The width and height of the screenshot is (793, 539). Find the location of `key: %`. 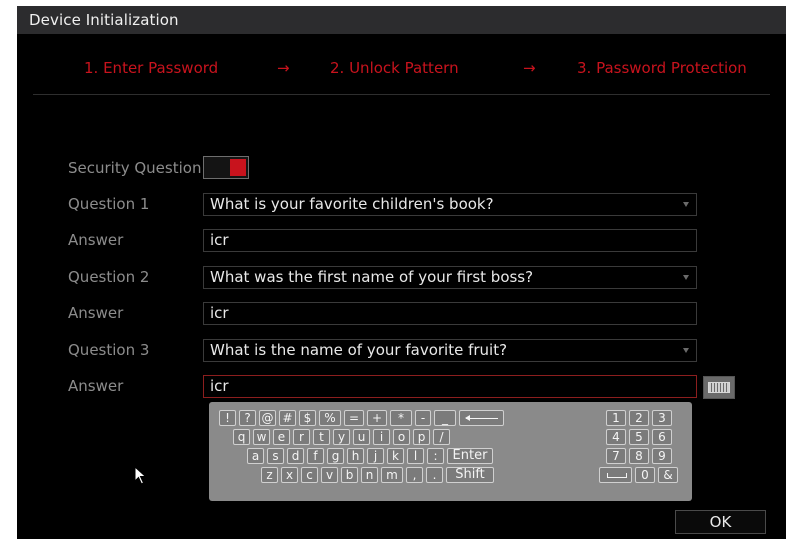

key: % is located at coordinates (330, 418).